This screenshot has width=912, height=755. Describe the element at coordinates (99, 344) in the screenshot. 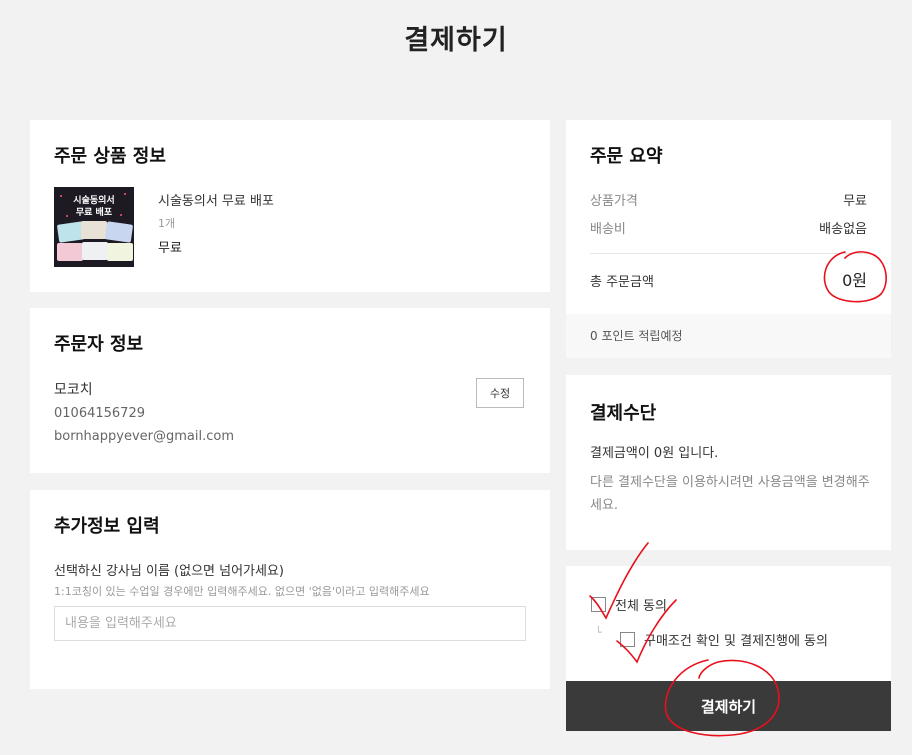

I see `orderer-title: 주문자 정보` at that location.